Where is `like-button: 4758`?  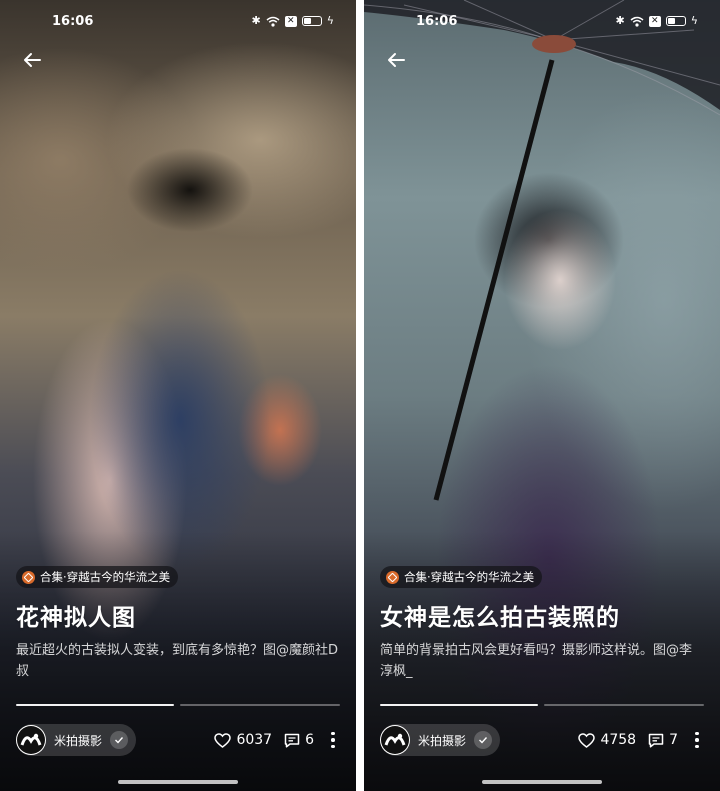 like-button: 4758 is located at coordinates (607, 740).